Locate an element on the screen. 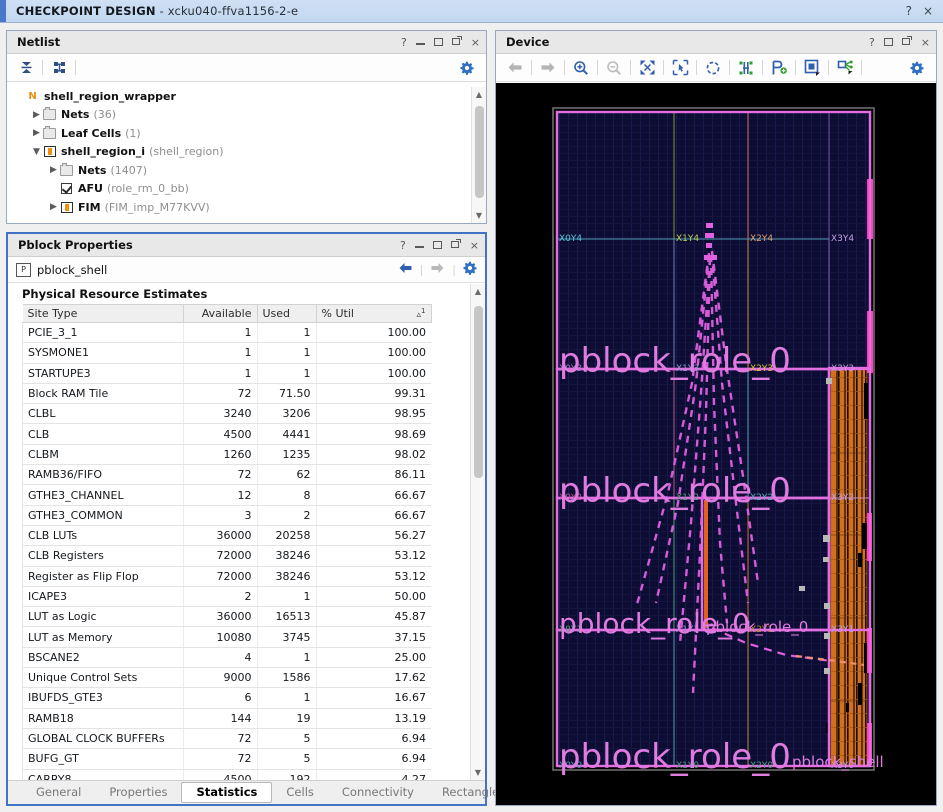 The height and width of the screenshot is (812, 943). tree-item: Nshell_region_wrapper is located at coordinates (246, 96).